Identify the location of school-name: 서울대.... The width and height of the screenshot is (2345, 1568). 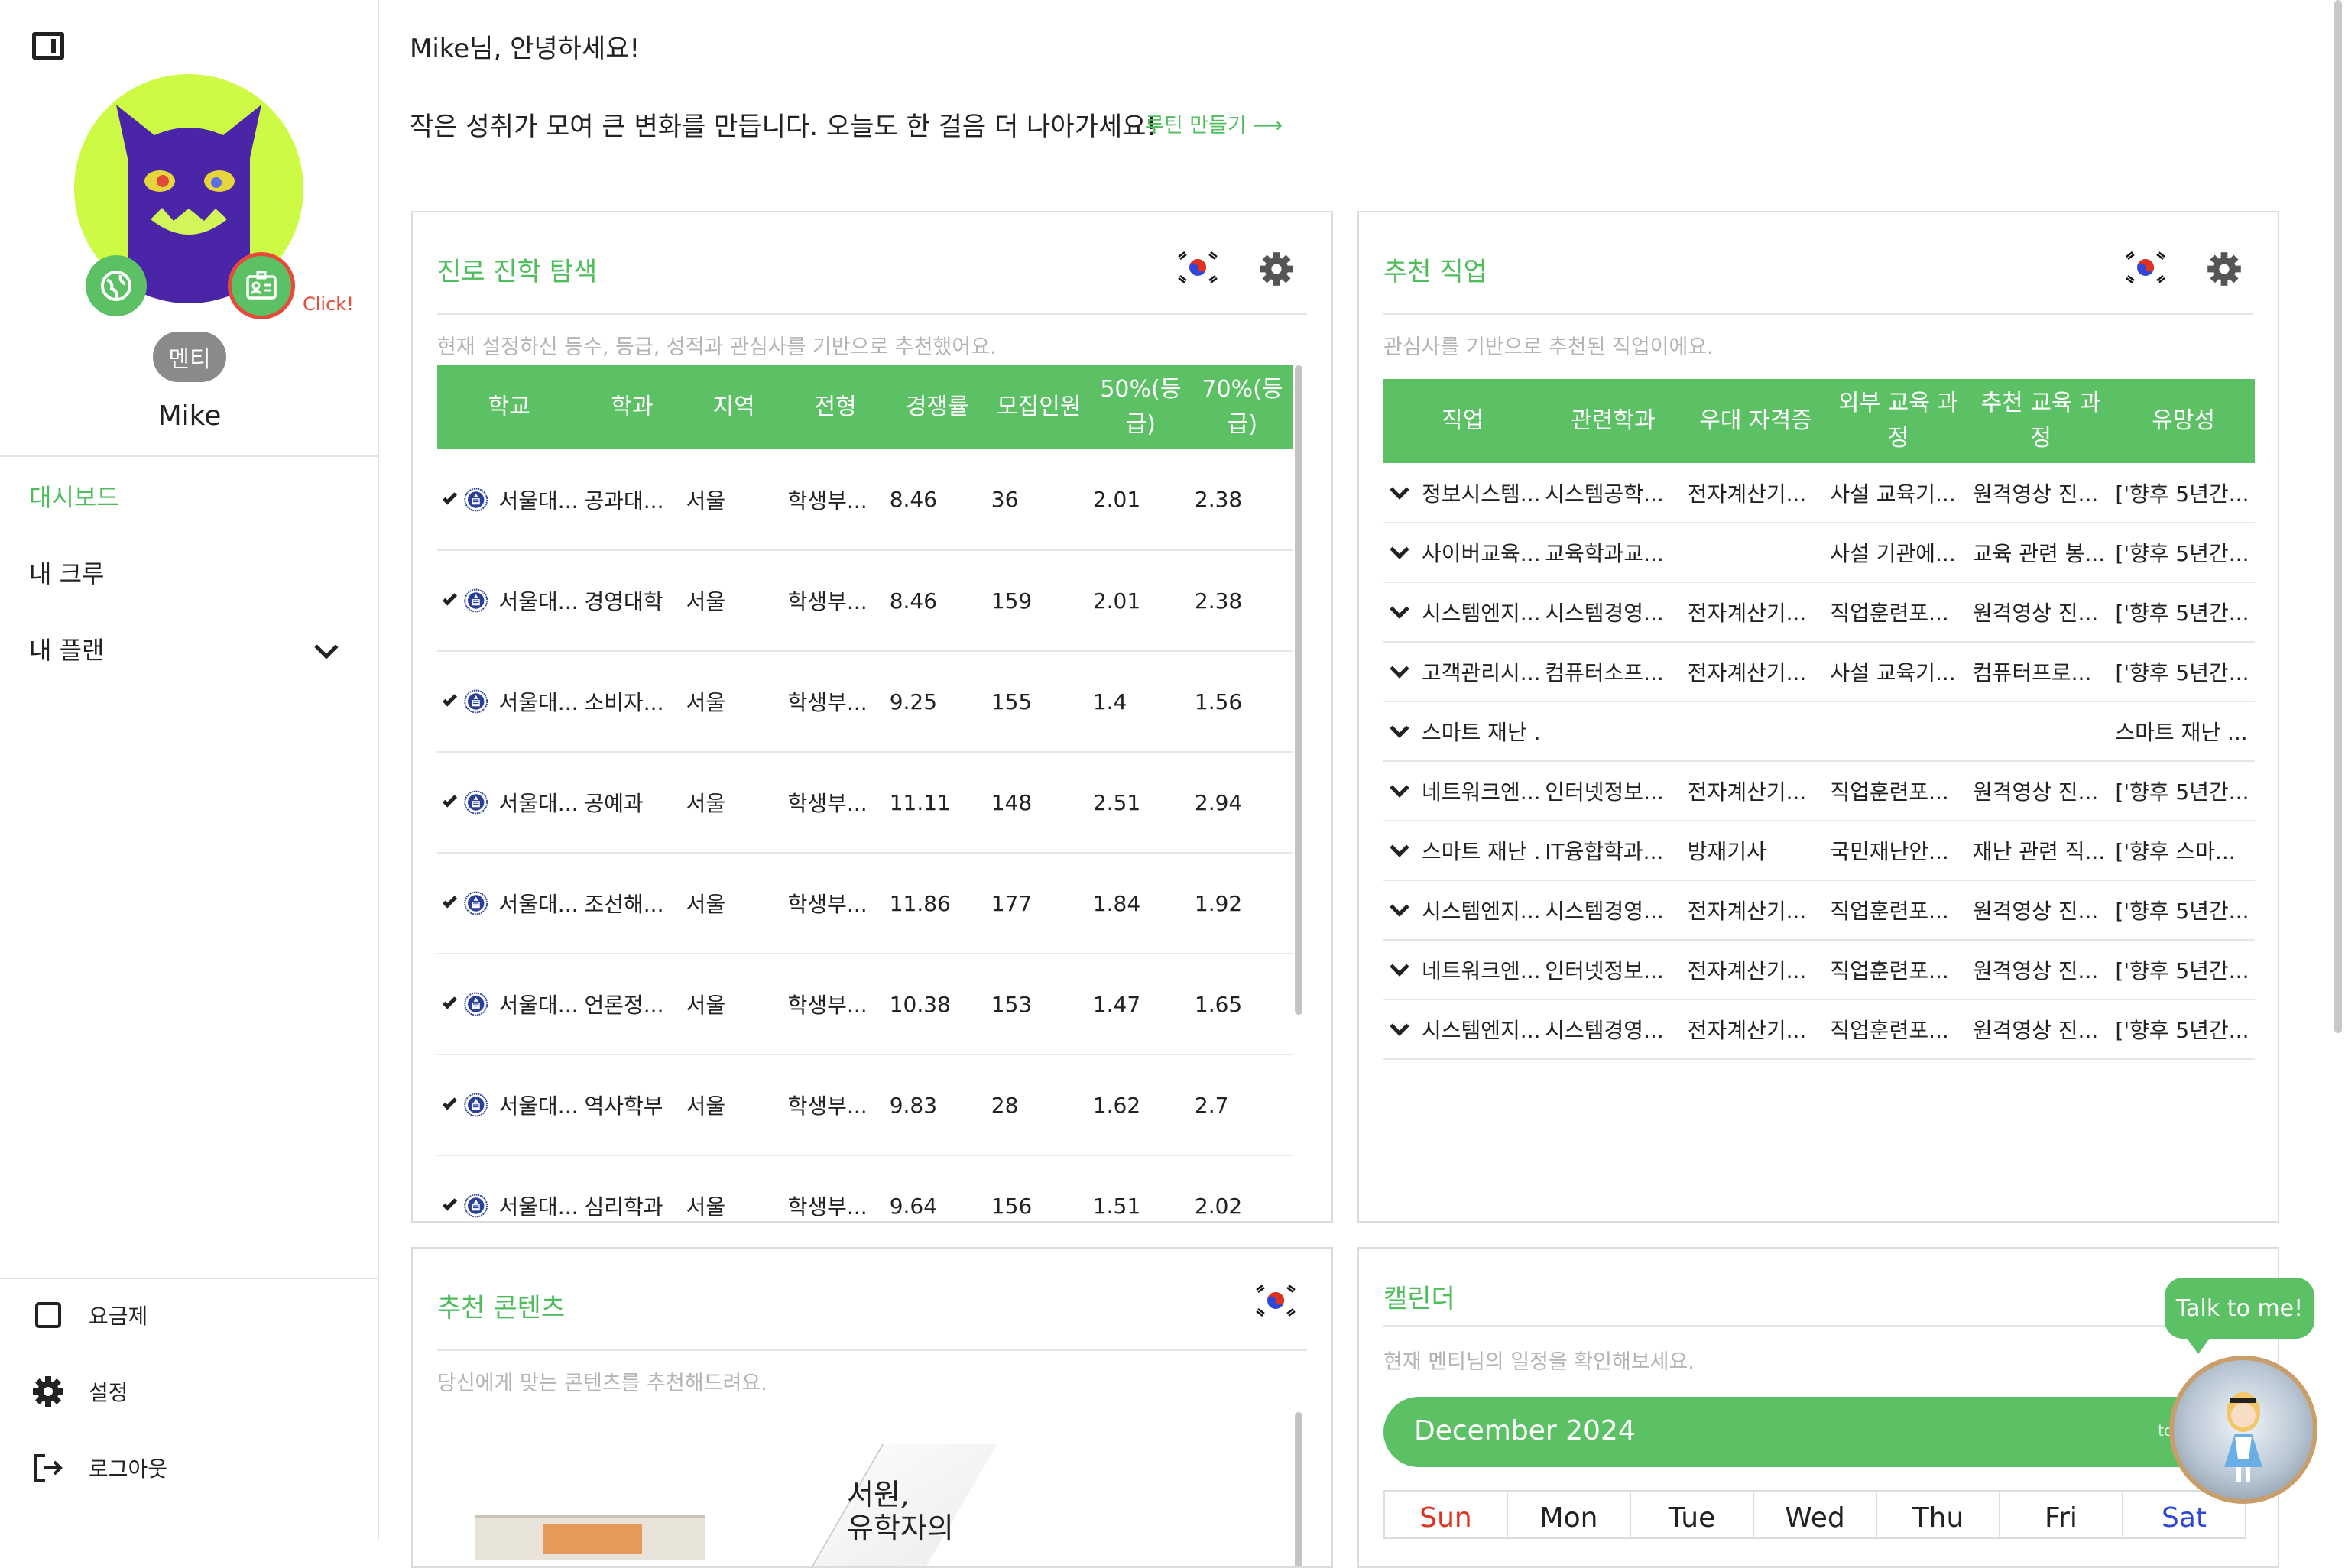
(538, 803).